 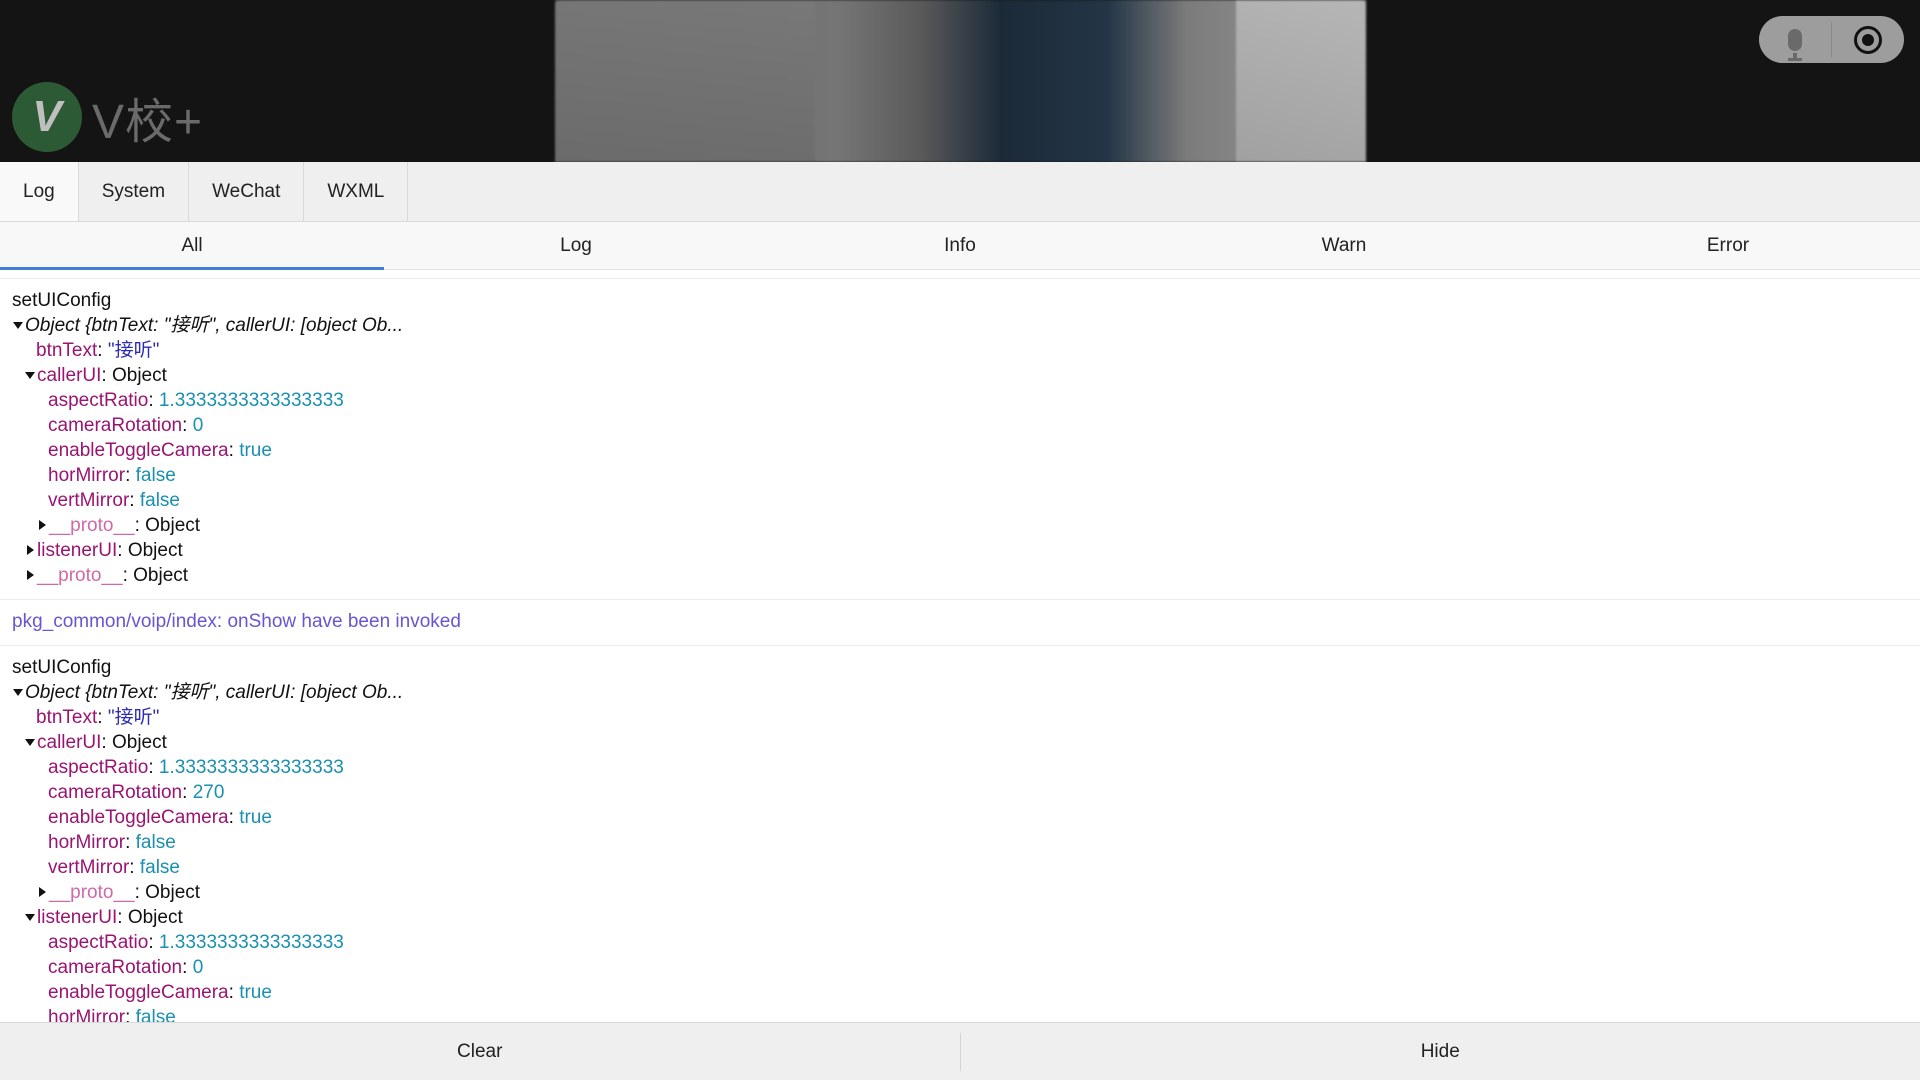 What do you see at coordinates (960, 867) in the screenshot?
I see `log-tree-row: vertMirror: false` at bounding box center [960, 867].